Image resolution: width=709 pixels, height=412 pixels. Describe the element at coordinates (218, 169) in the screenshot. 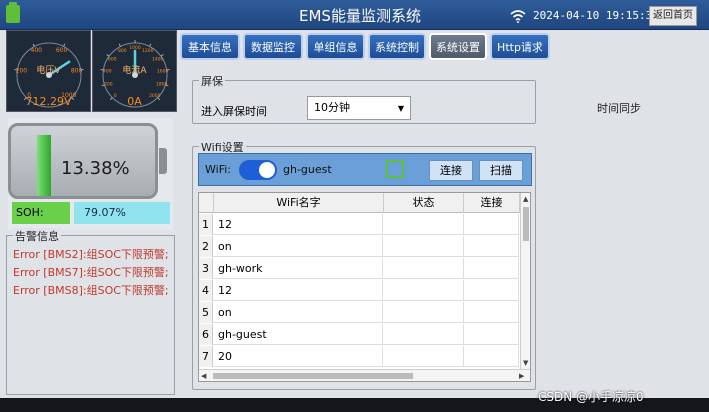

I see `wifi-label: WiFi:` at that location.